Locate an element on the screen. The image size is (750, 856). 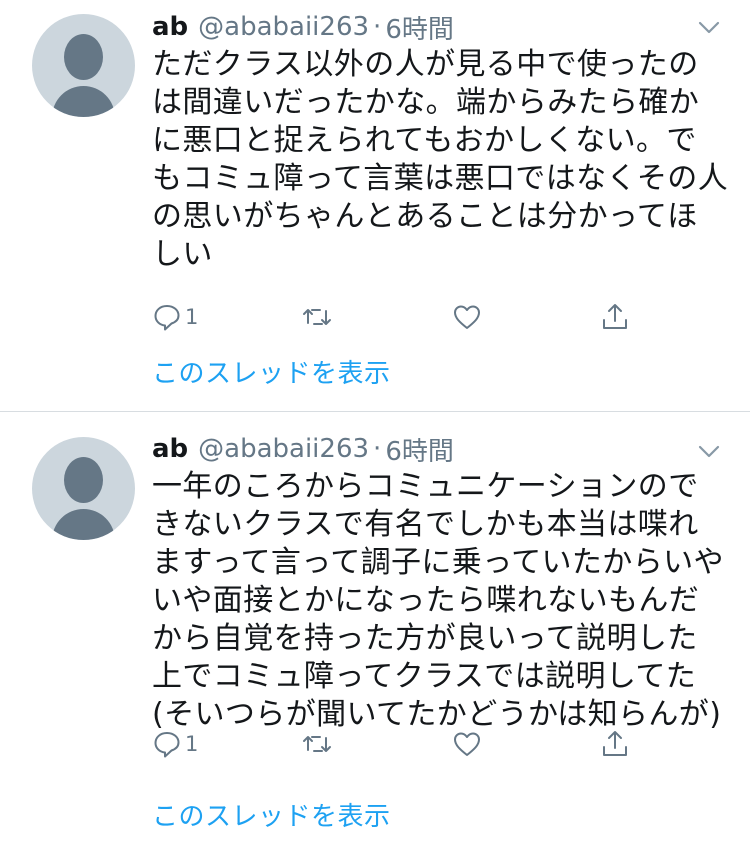
tweet-text-line: きないクラスで有名でしかも本当は喋れ is located at coordinates (425, 524).